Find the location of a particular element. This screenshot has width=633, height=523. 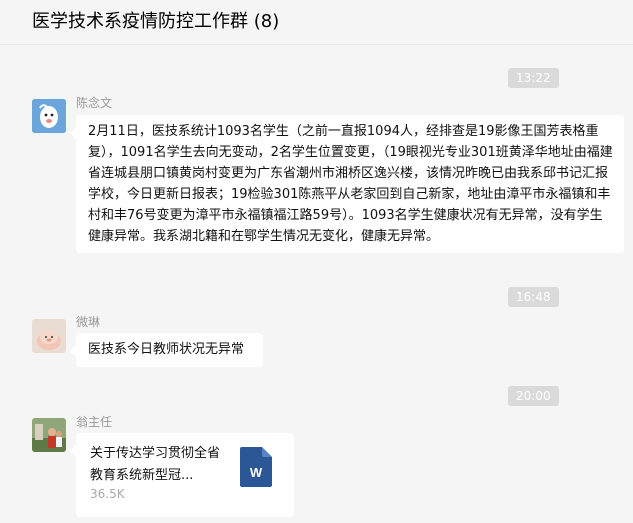

file-size: 36.5K is located at coordinates (107, 494).